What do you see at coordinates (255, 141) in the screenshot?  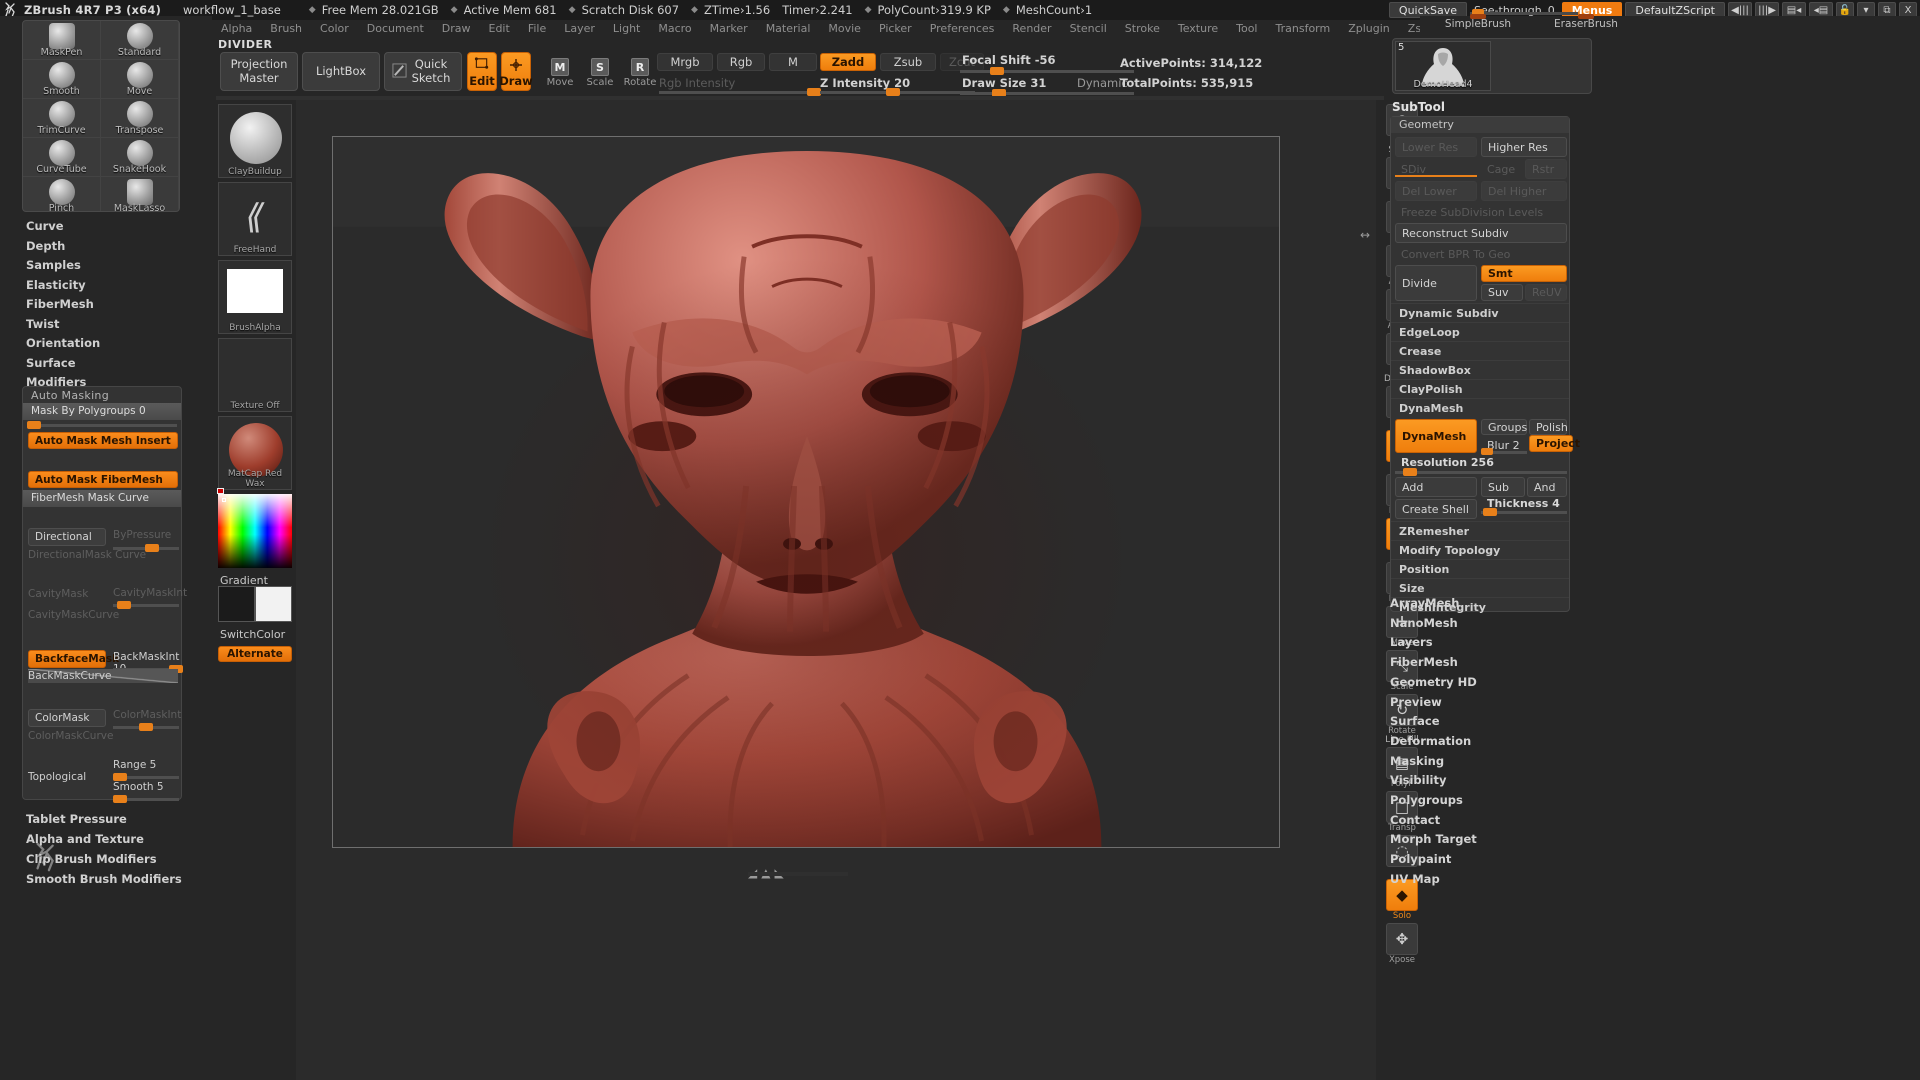 I see `current-brush-thumb: ClayBuildup` at bounding box center [255, 141].